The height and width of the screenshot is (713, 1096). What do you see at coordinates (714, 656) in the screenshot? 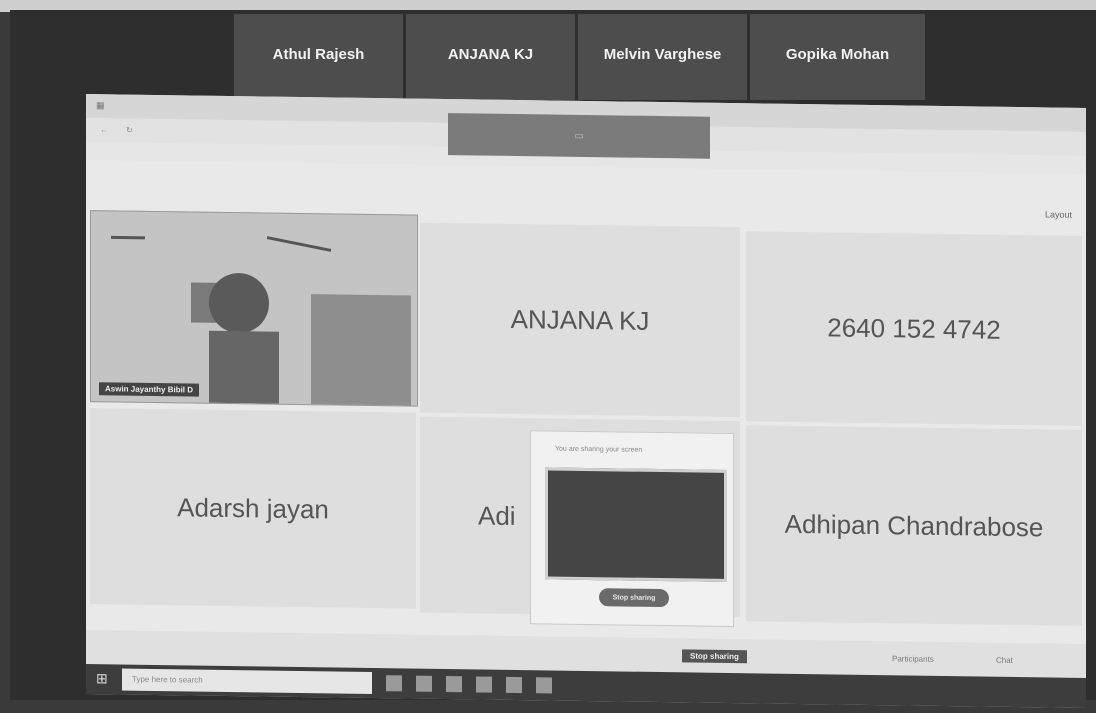
I see `stop-share-button: Stop sharing` at bounding box center [714, 656].